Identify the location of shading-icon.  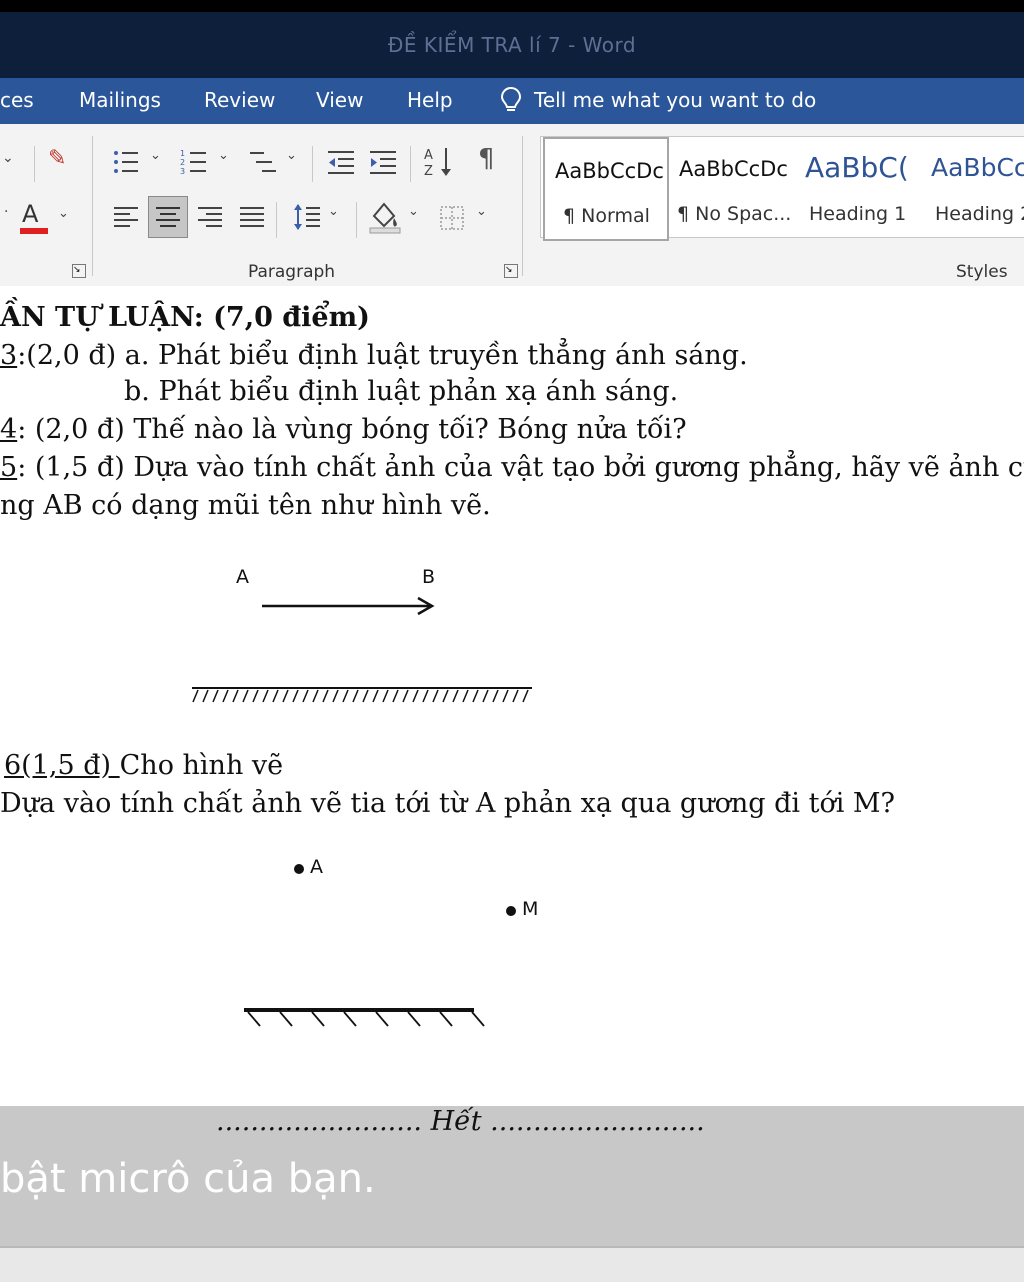
(385, 217).